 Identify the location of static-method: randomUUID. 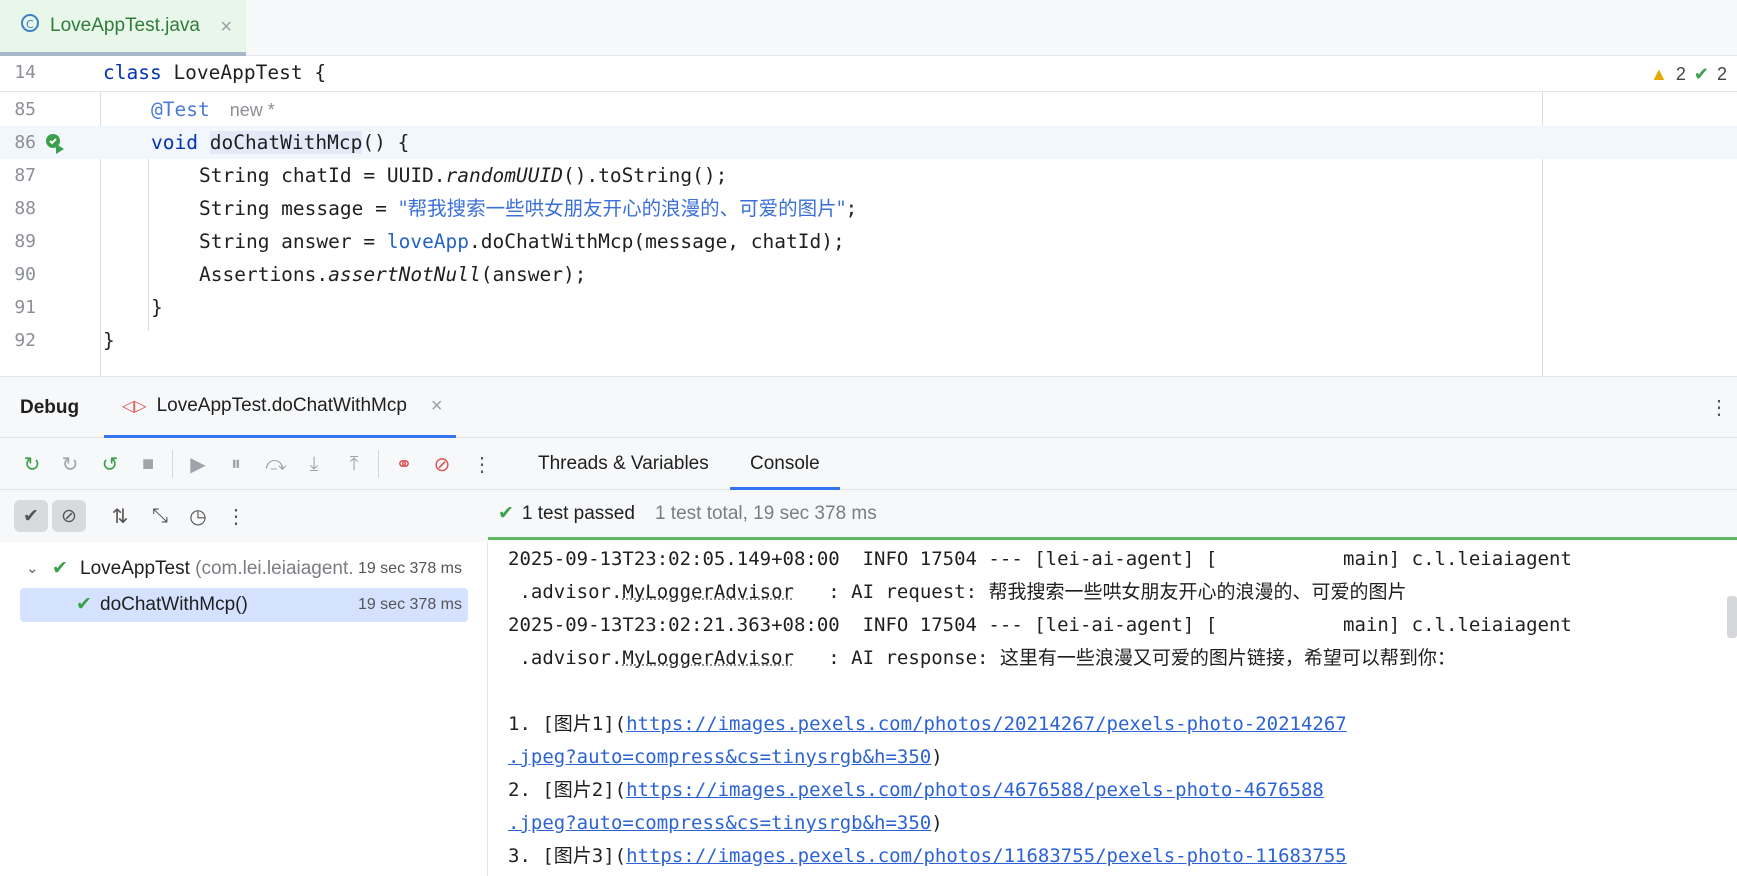
(504, 175).